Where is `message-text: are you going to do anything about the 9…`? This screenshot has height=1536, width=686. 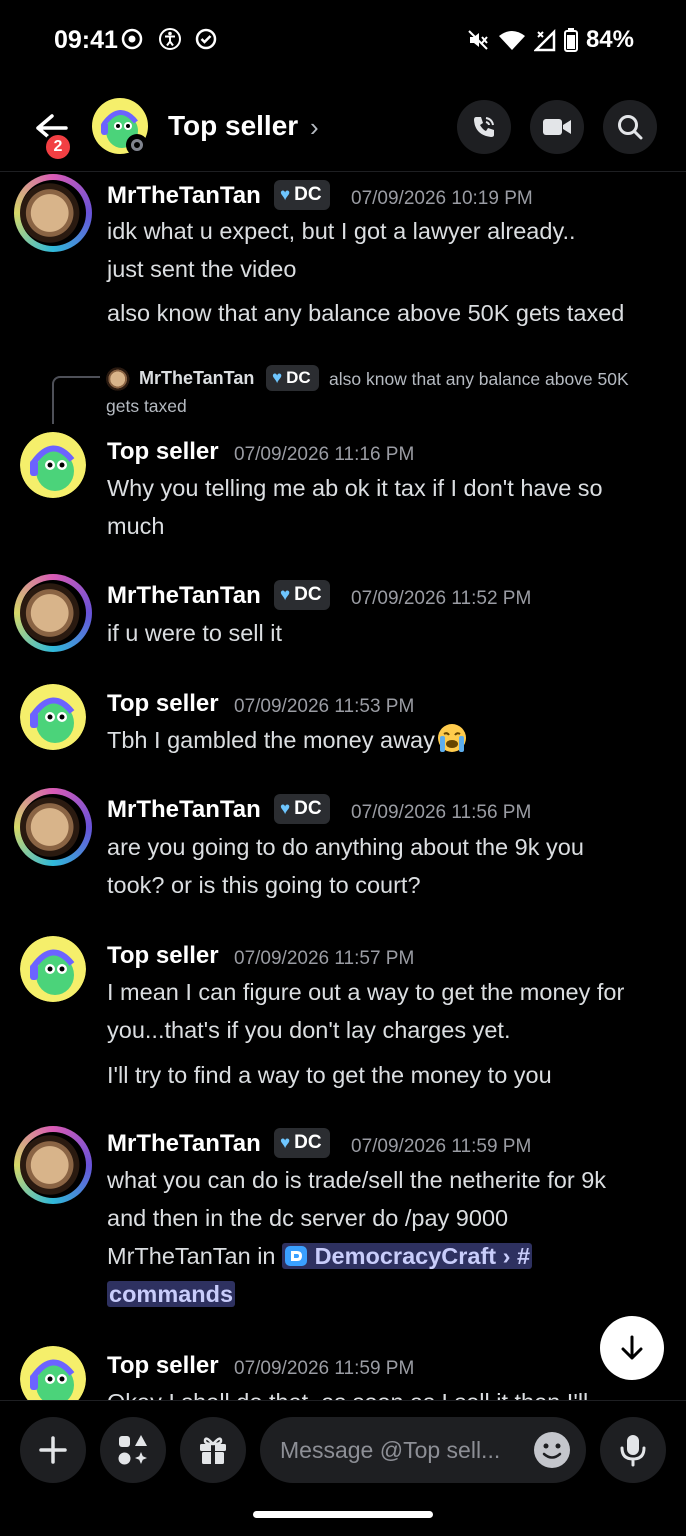 message-text: are you going to do anything about the 9… is located at coordinates (392, 866).